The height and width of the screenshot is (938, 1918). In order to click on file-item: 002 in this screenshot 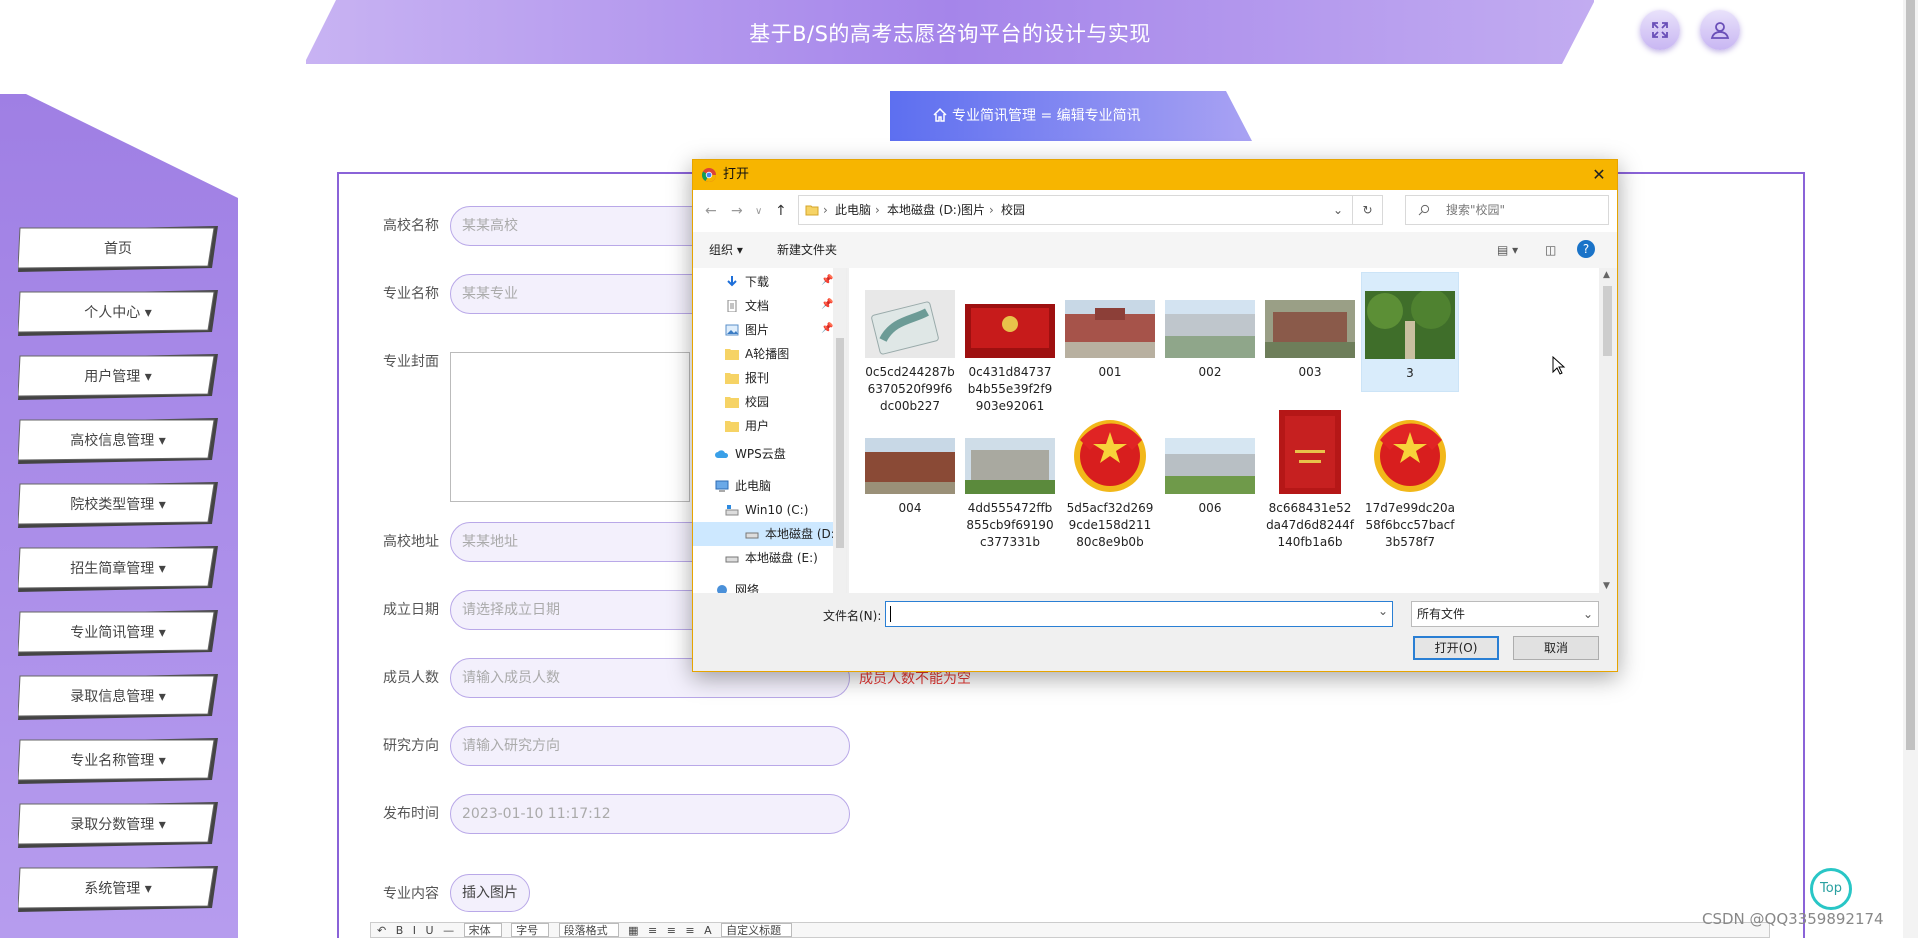, I will do `click(1210, 335)`.